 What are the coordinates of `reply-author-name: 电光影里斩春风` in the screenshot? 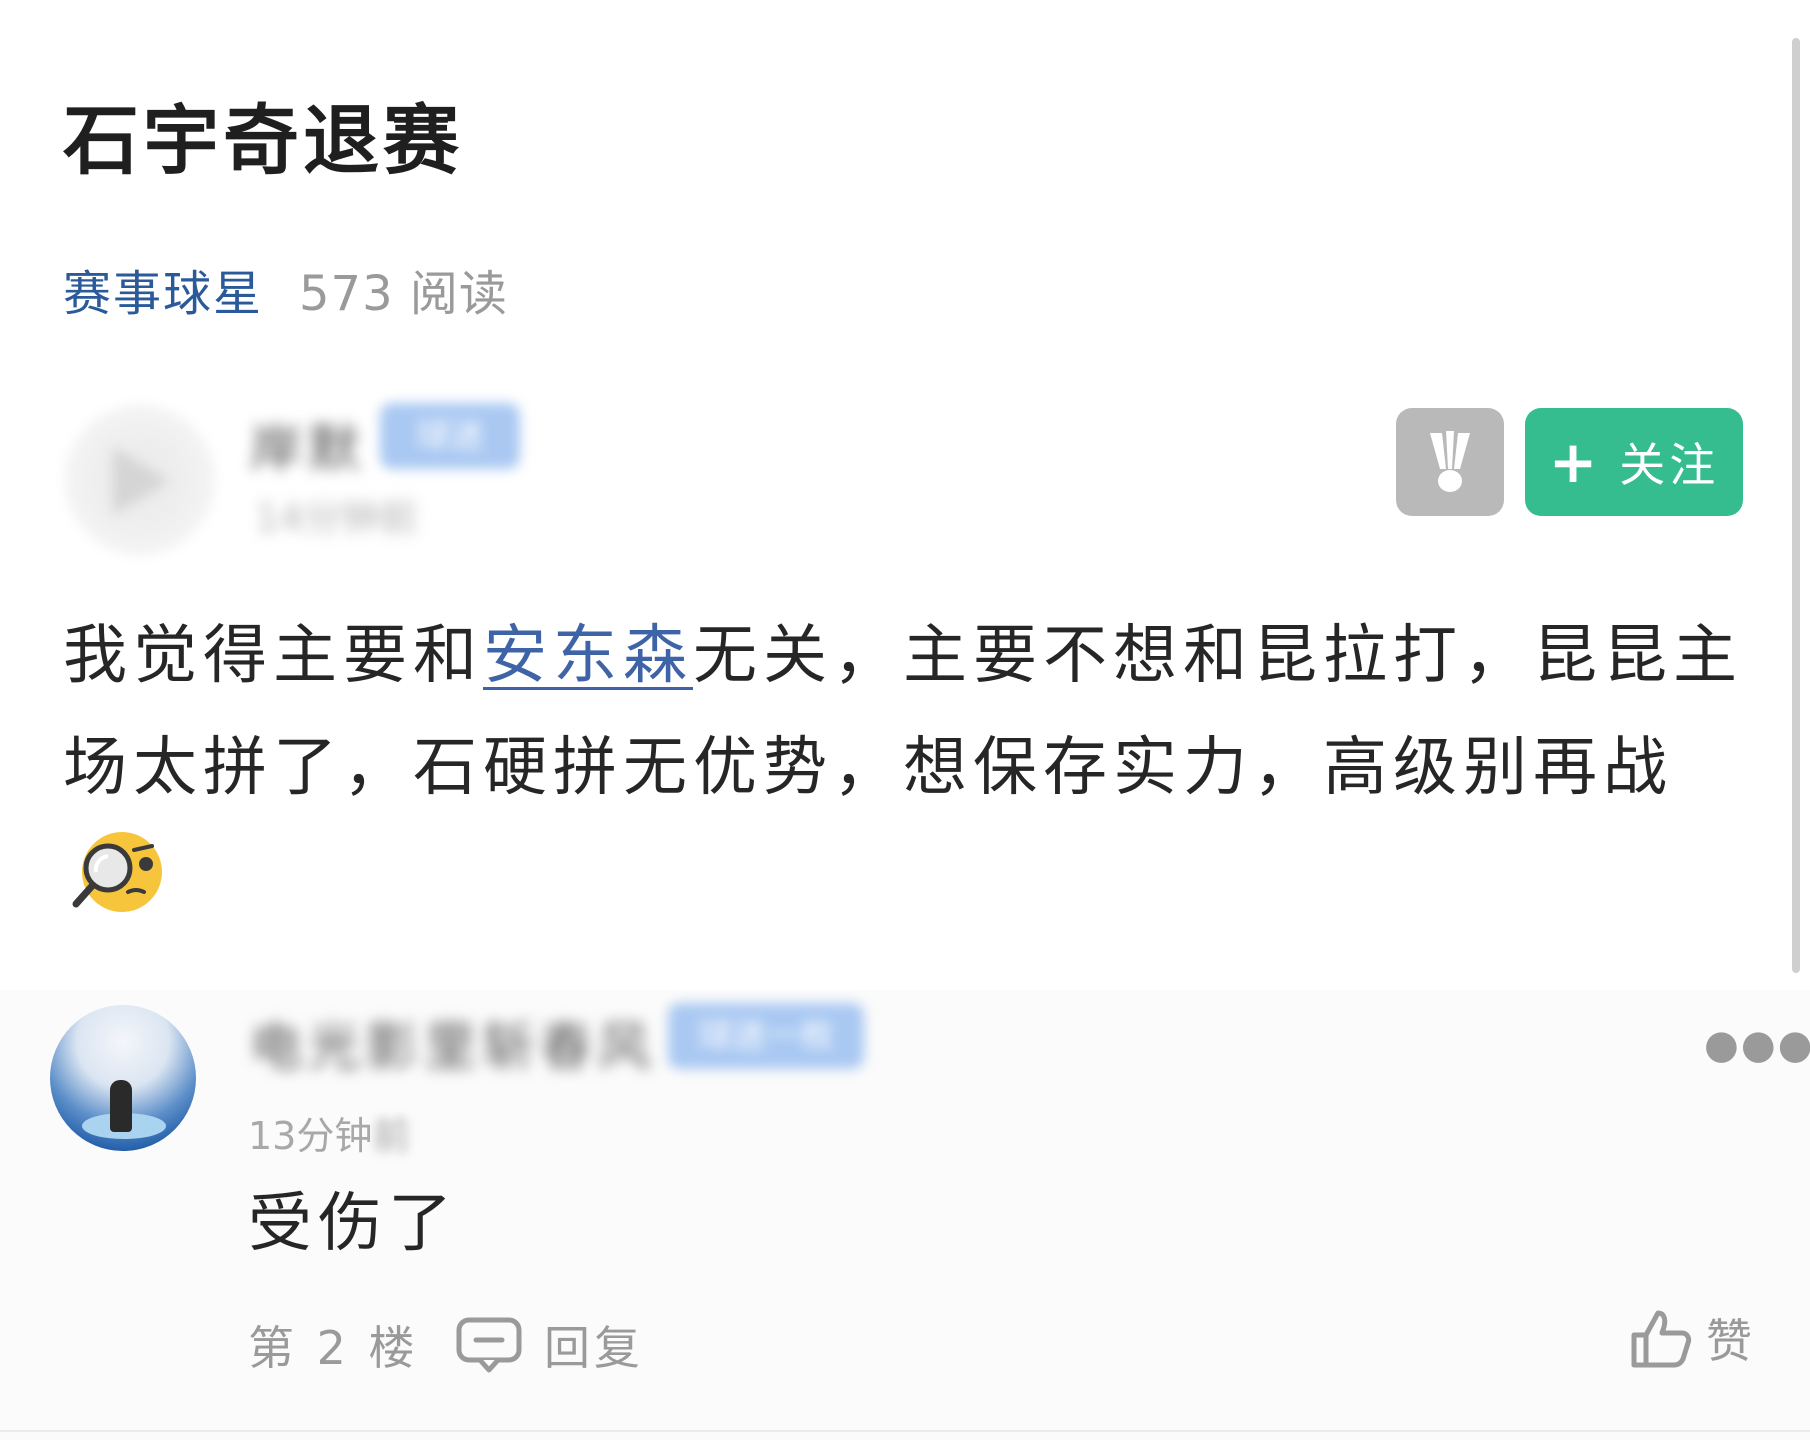 It's located at (453, 1042).